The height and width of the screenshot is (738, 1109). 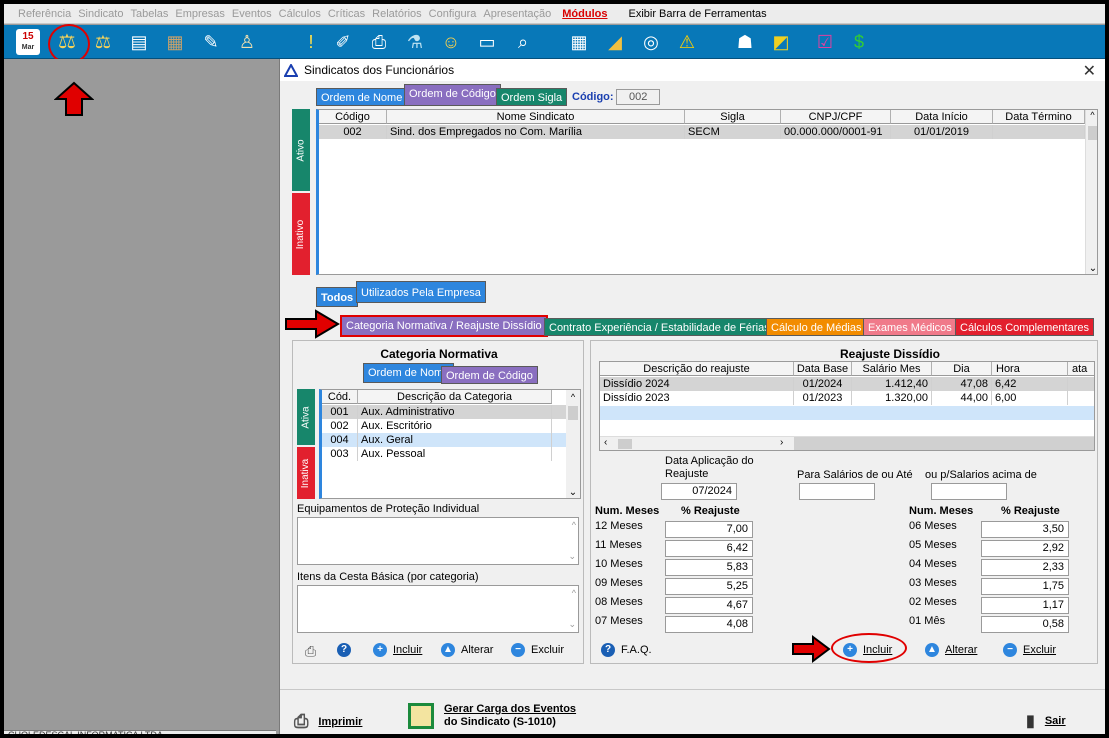 What do you see at coordinates (709, 548) in the screenshot?
I see `reajuste-pct-input: 6,42` at bounding box center [709, 548].